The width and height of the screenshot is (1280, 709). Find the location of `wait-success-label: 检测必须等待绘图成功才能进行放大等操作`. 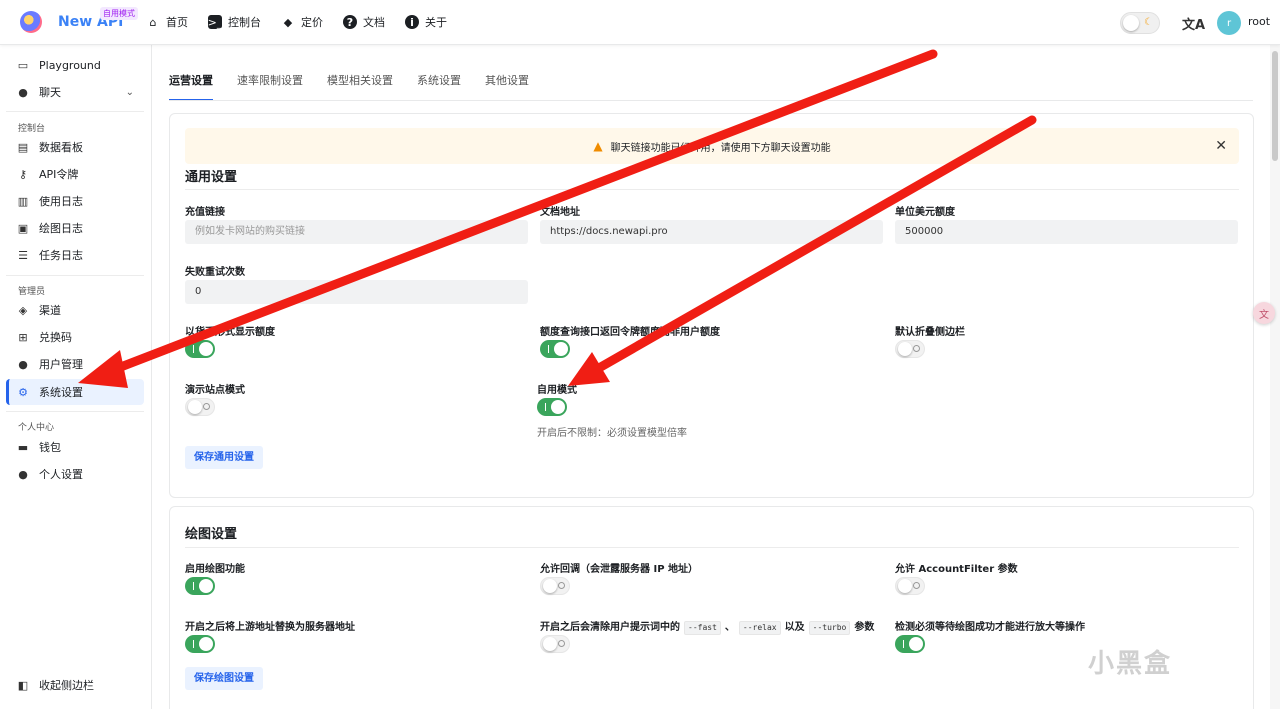

wait-success-label: 检测必须等待绘图成功才能进行放大等操作 is located at coordinates (990, 627).